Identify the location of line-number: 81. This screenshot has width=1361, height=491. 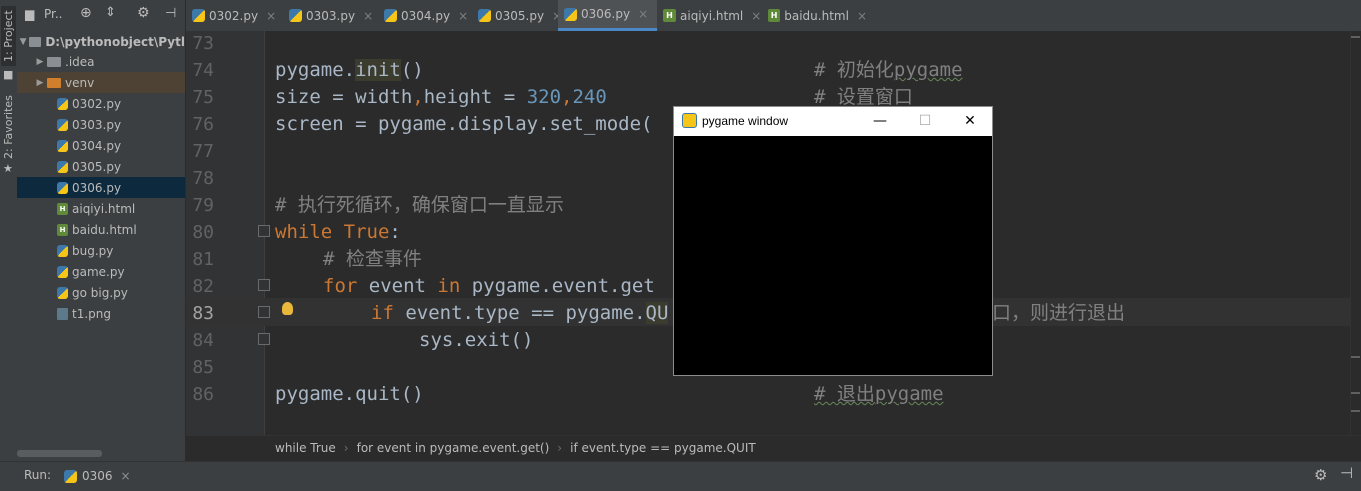
(203, 259).